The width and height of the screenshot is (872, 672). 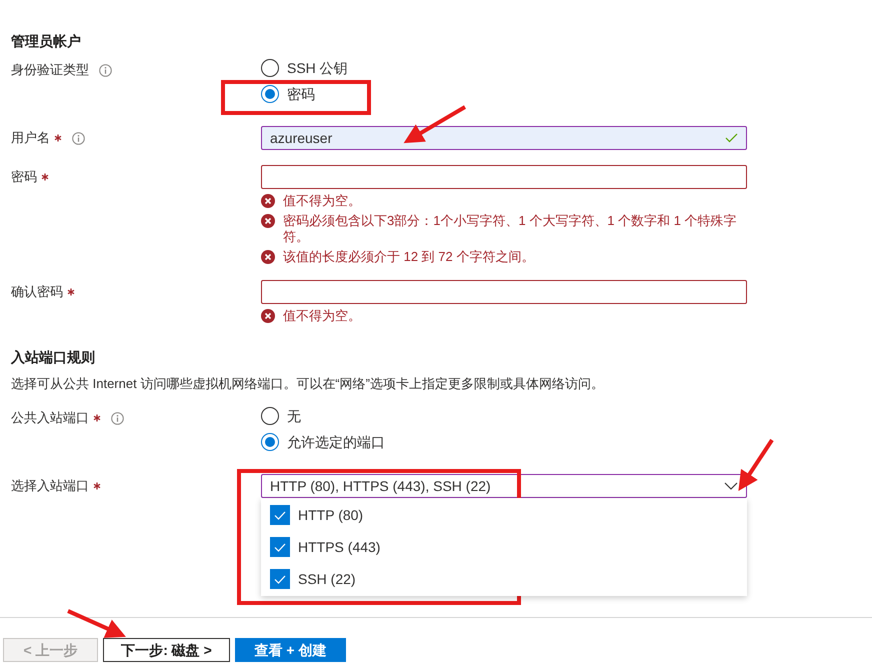 I want to click on field-label: 公共入站端口, so click(x=50, y=418).